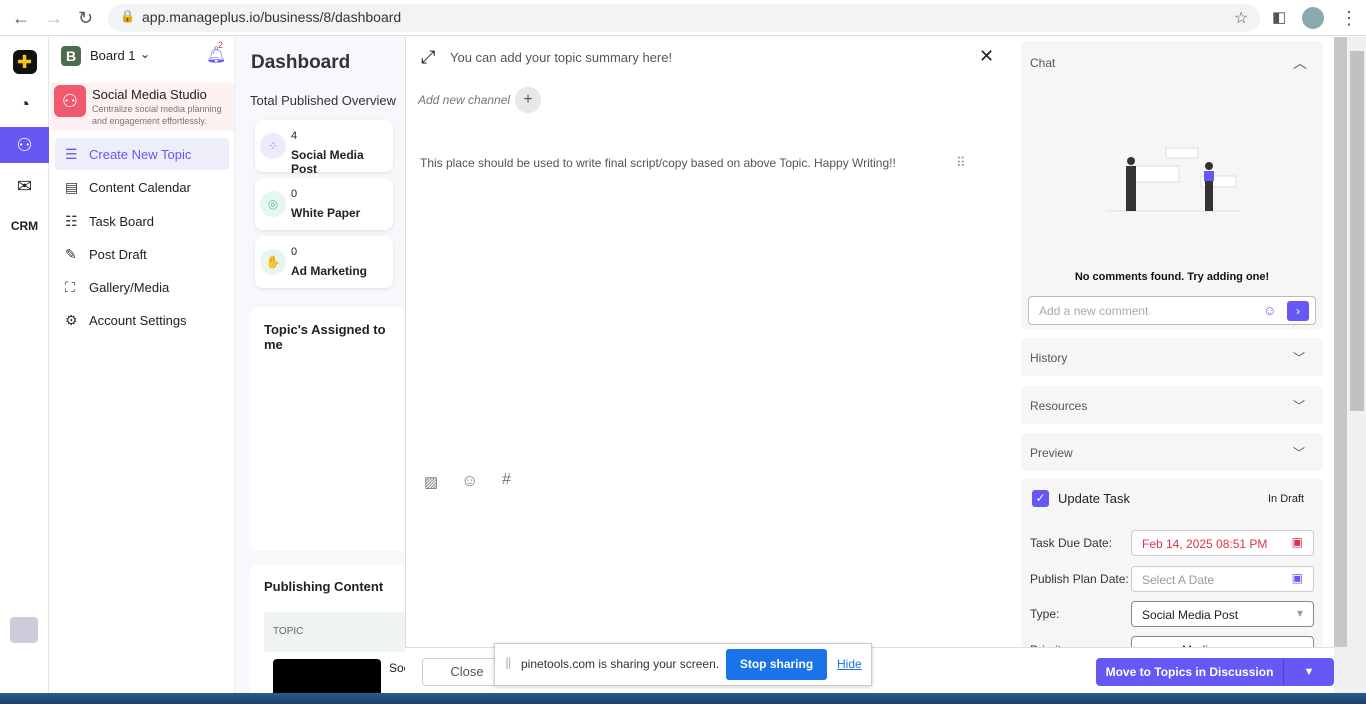  I want to click on checklist-icon: ☷, so click(71, 220).